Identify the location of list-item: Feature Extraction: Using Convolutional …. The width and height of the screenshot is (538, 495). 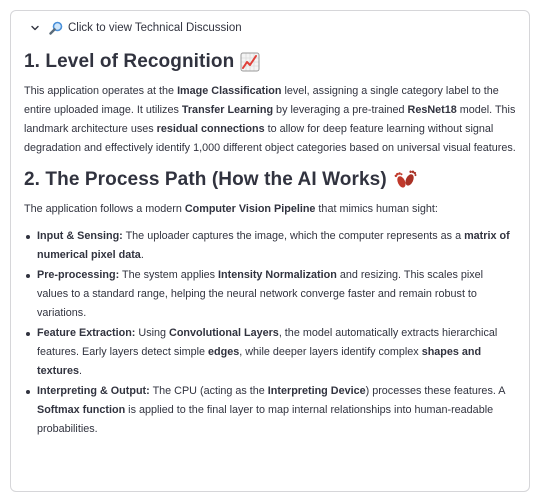
(270, 352).